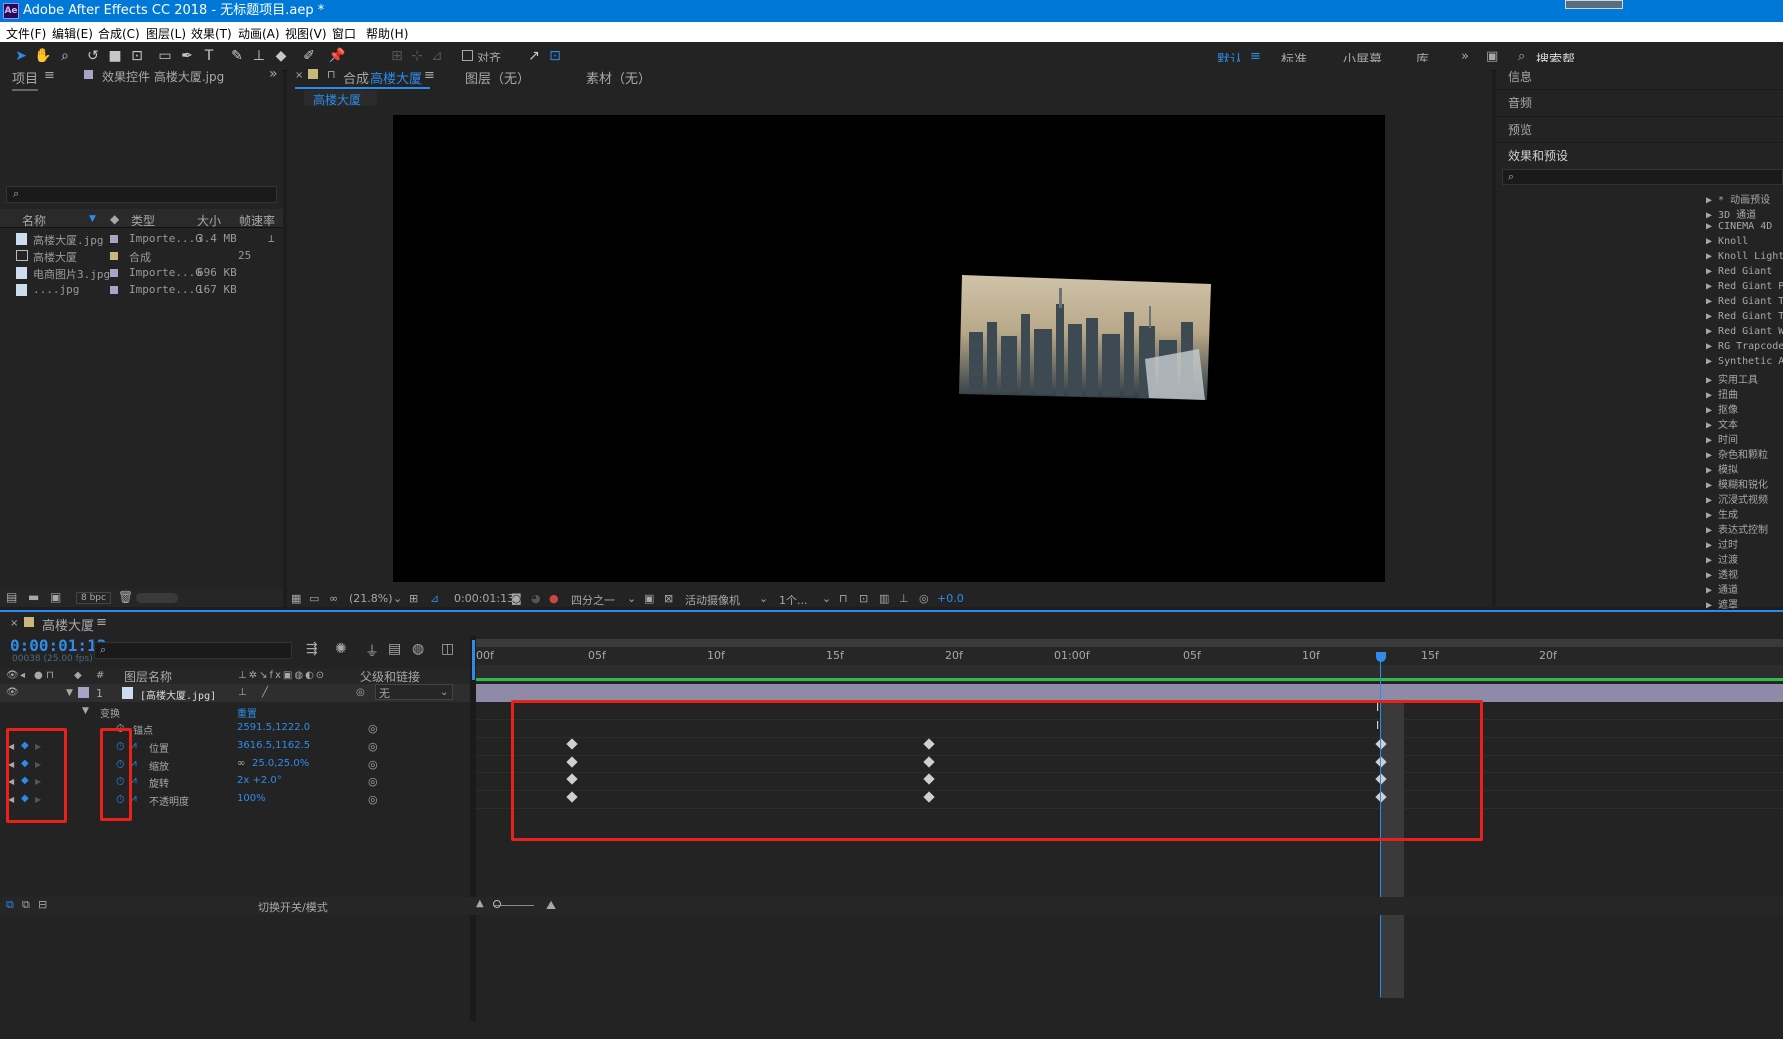  I want to click on layer-label-color-icon, so click(83, 692).